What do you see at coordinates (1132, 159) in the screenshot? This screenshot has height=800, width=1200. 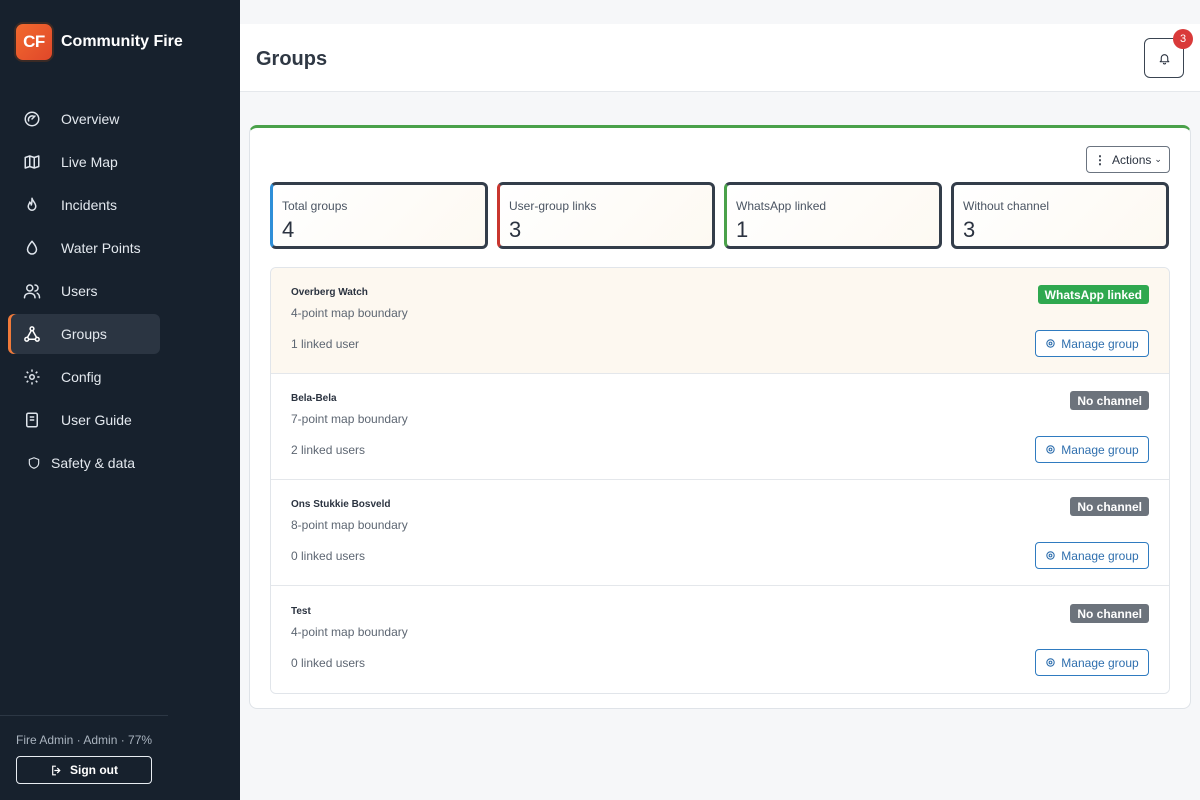 I see `actions-label: Actions` at bounding box center [1132, 159].